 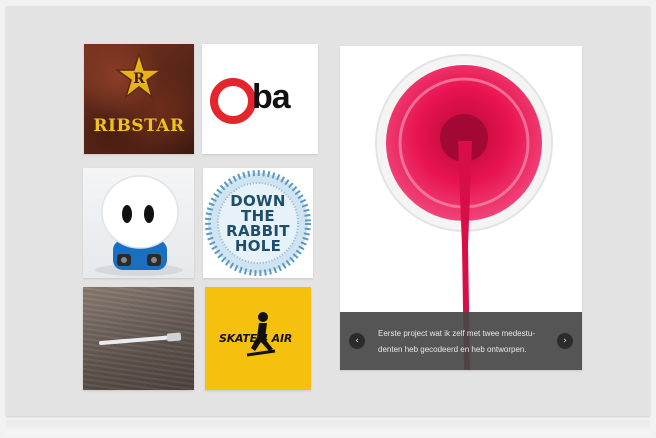 I want to click on rabbit-line-4: HOLE, so click(x=258, y=246).